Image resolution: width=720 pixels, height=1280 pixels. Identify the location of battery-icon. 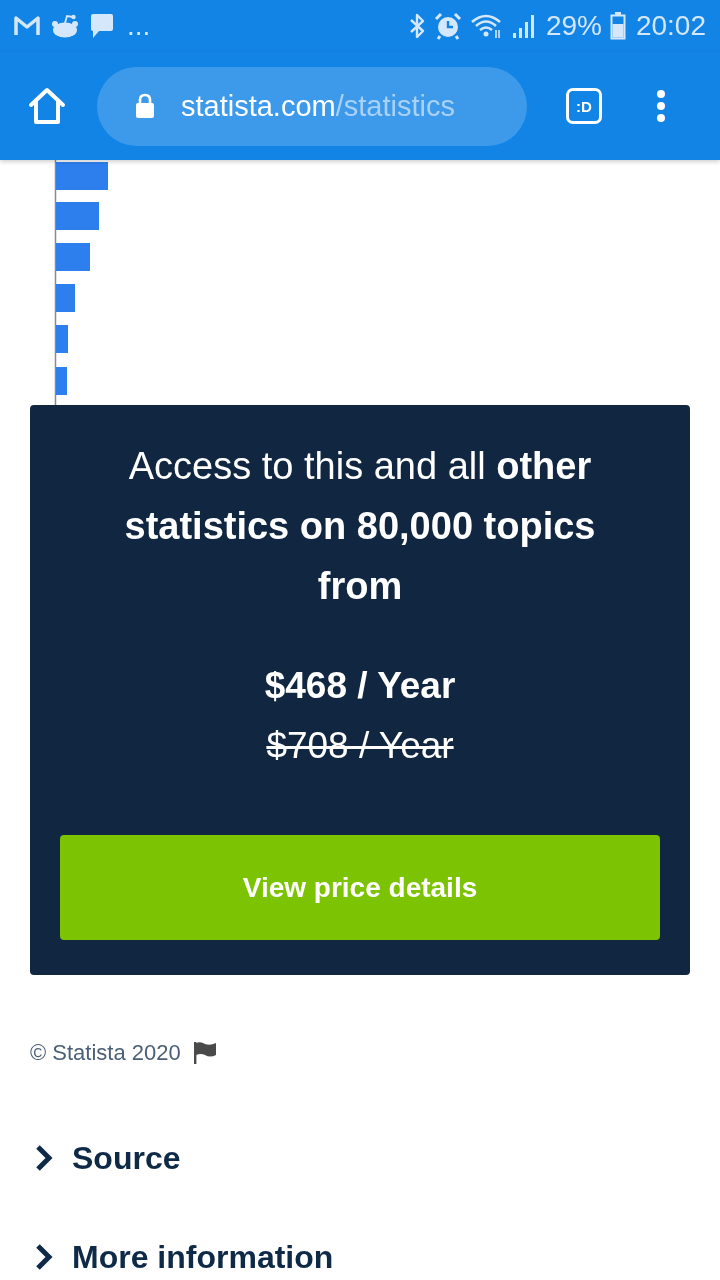
(617, 26).